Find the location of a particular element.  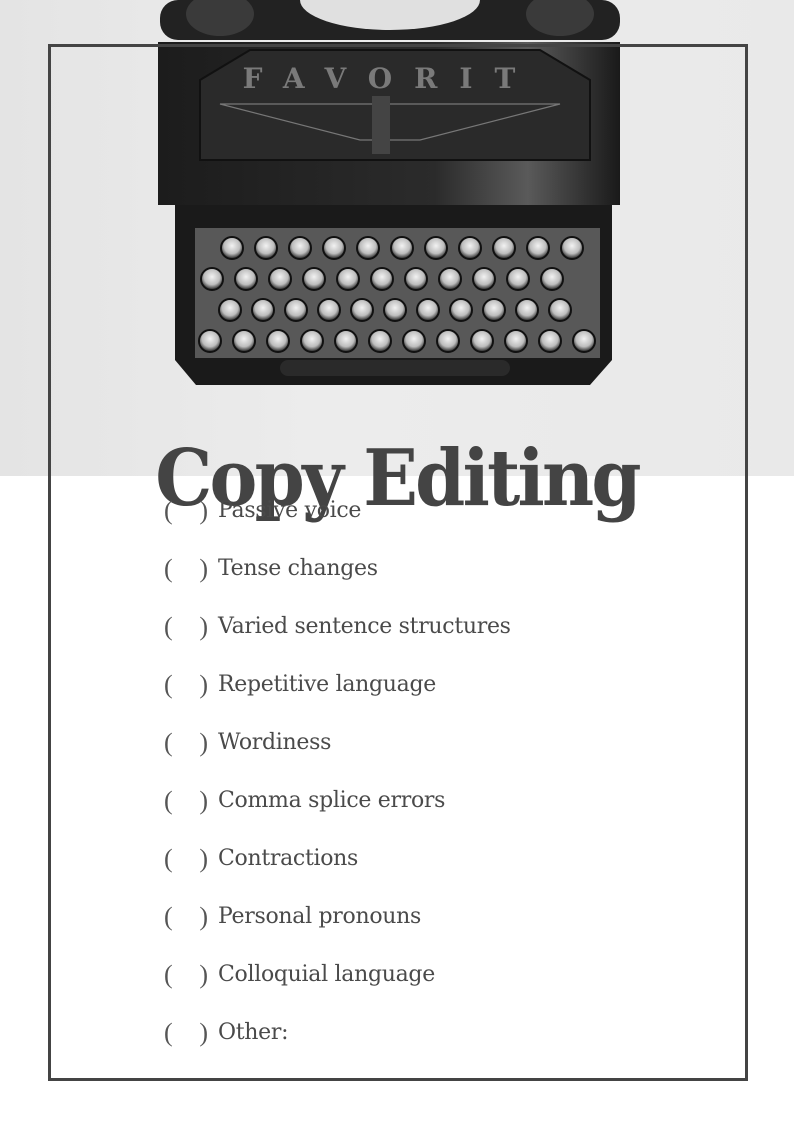

checklist-item: () Tense changes is located at coordinates (335, 584).